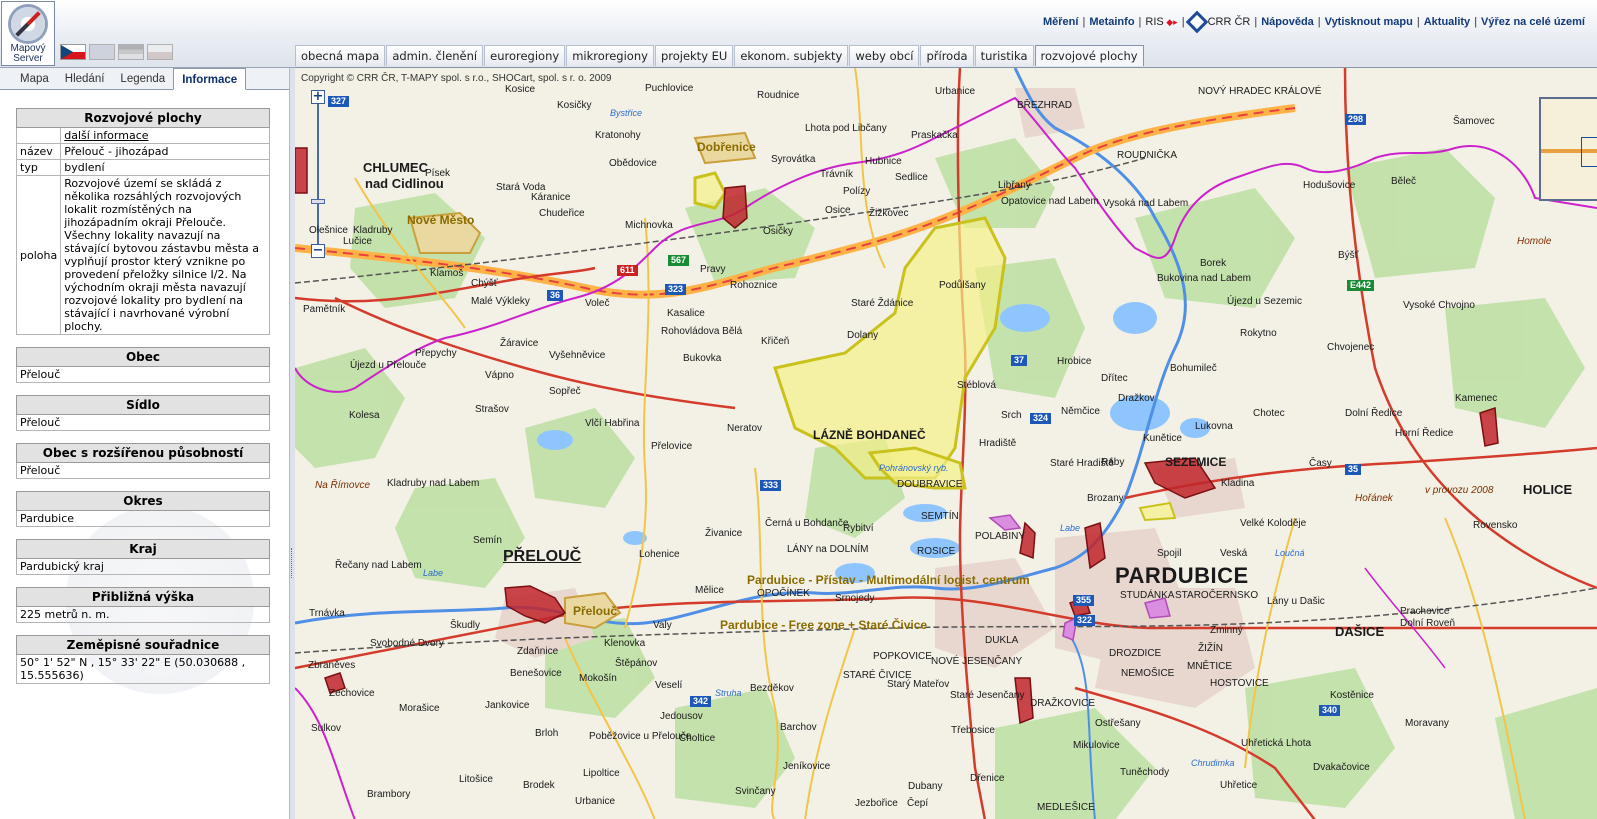 This screenshot has width=1597, height=819. I want to click on map-label: Bukovina nad Labem, so click(1204, 278).